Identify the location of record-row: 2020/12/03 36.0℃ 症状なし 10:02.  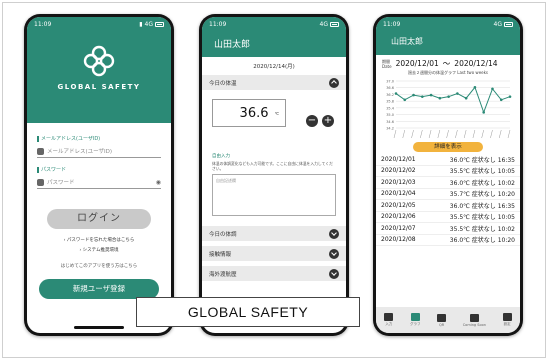
(448, 183).